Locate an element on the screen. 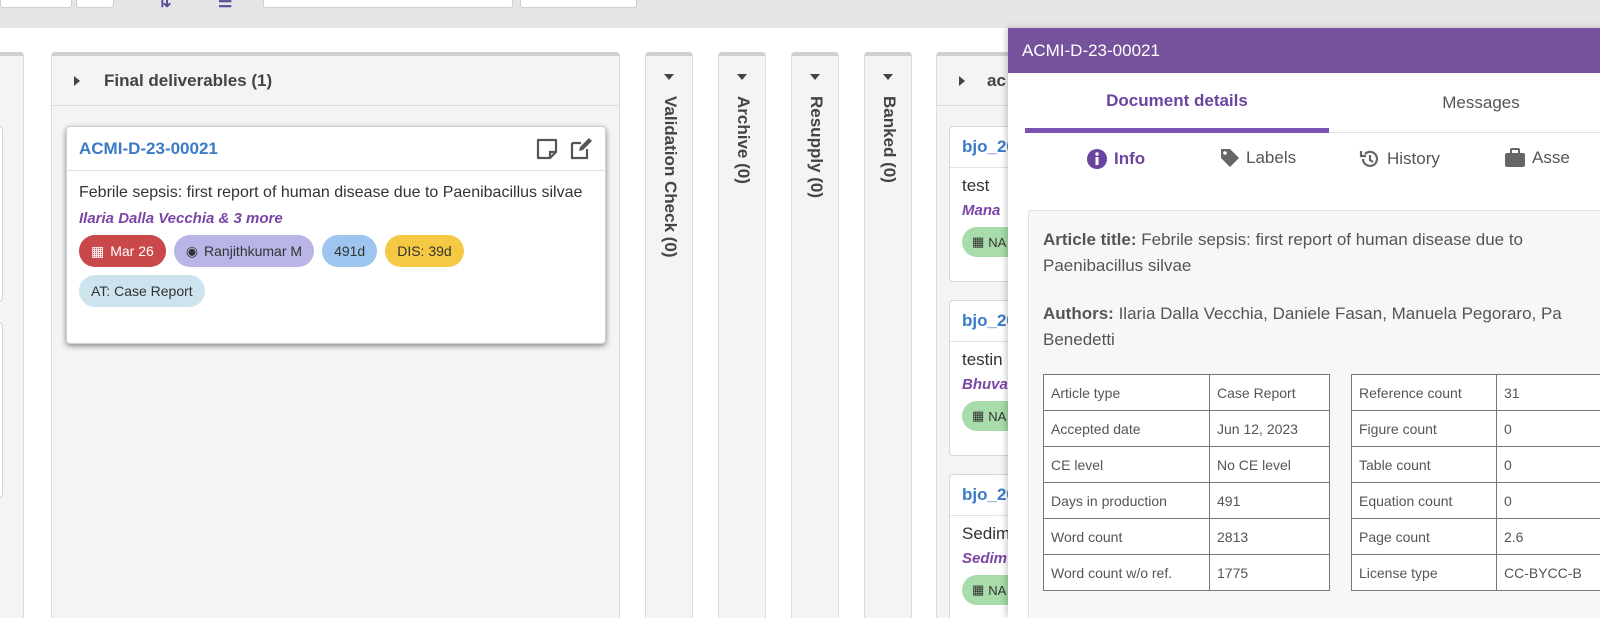  column-title: Archive (0) is located at coordinates (743, 140).